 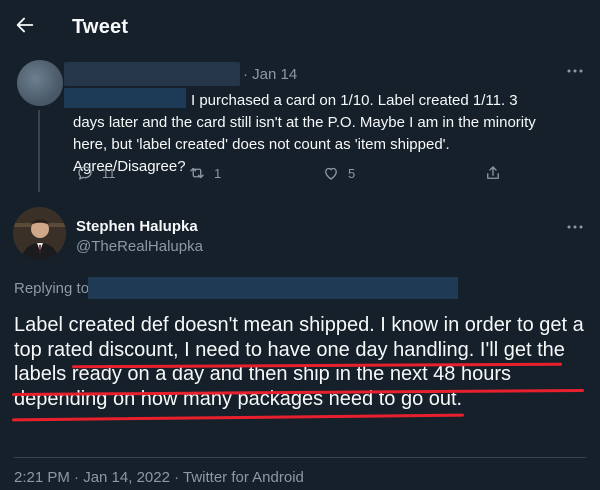 I want to click on retweet-button: 1, so click(x=204, y=173).